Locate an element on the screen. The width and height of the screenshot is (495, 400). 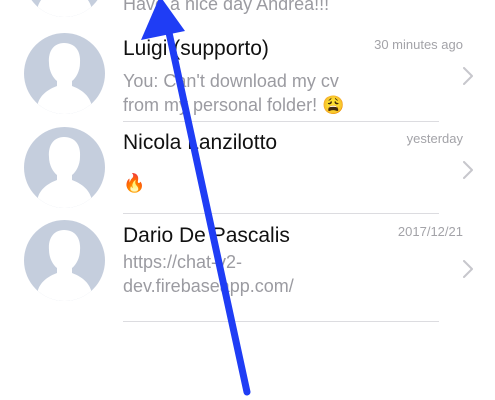
fire-emoji: 🔥 is located at coordinates (134, 183).